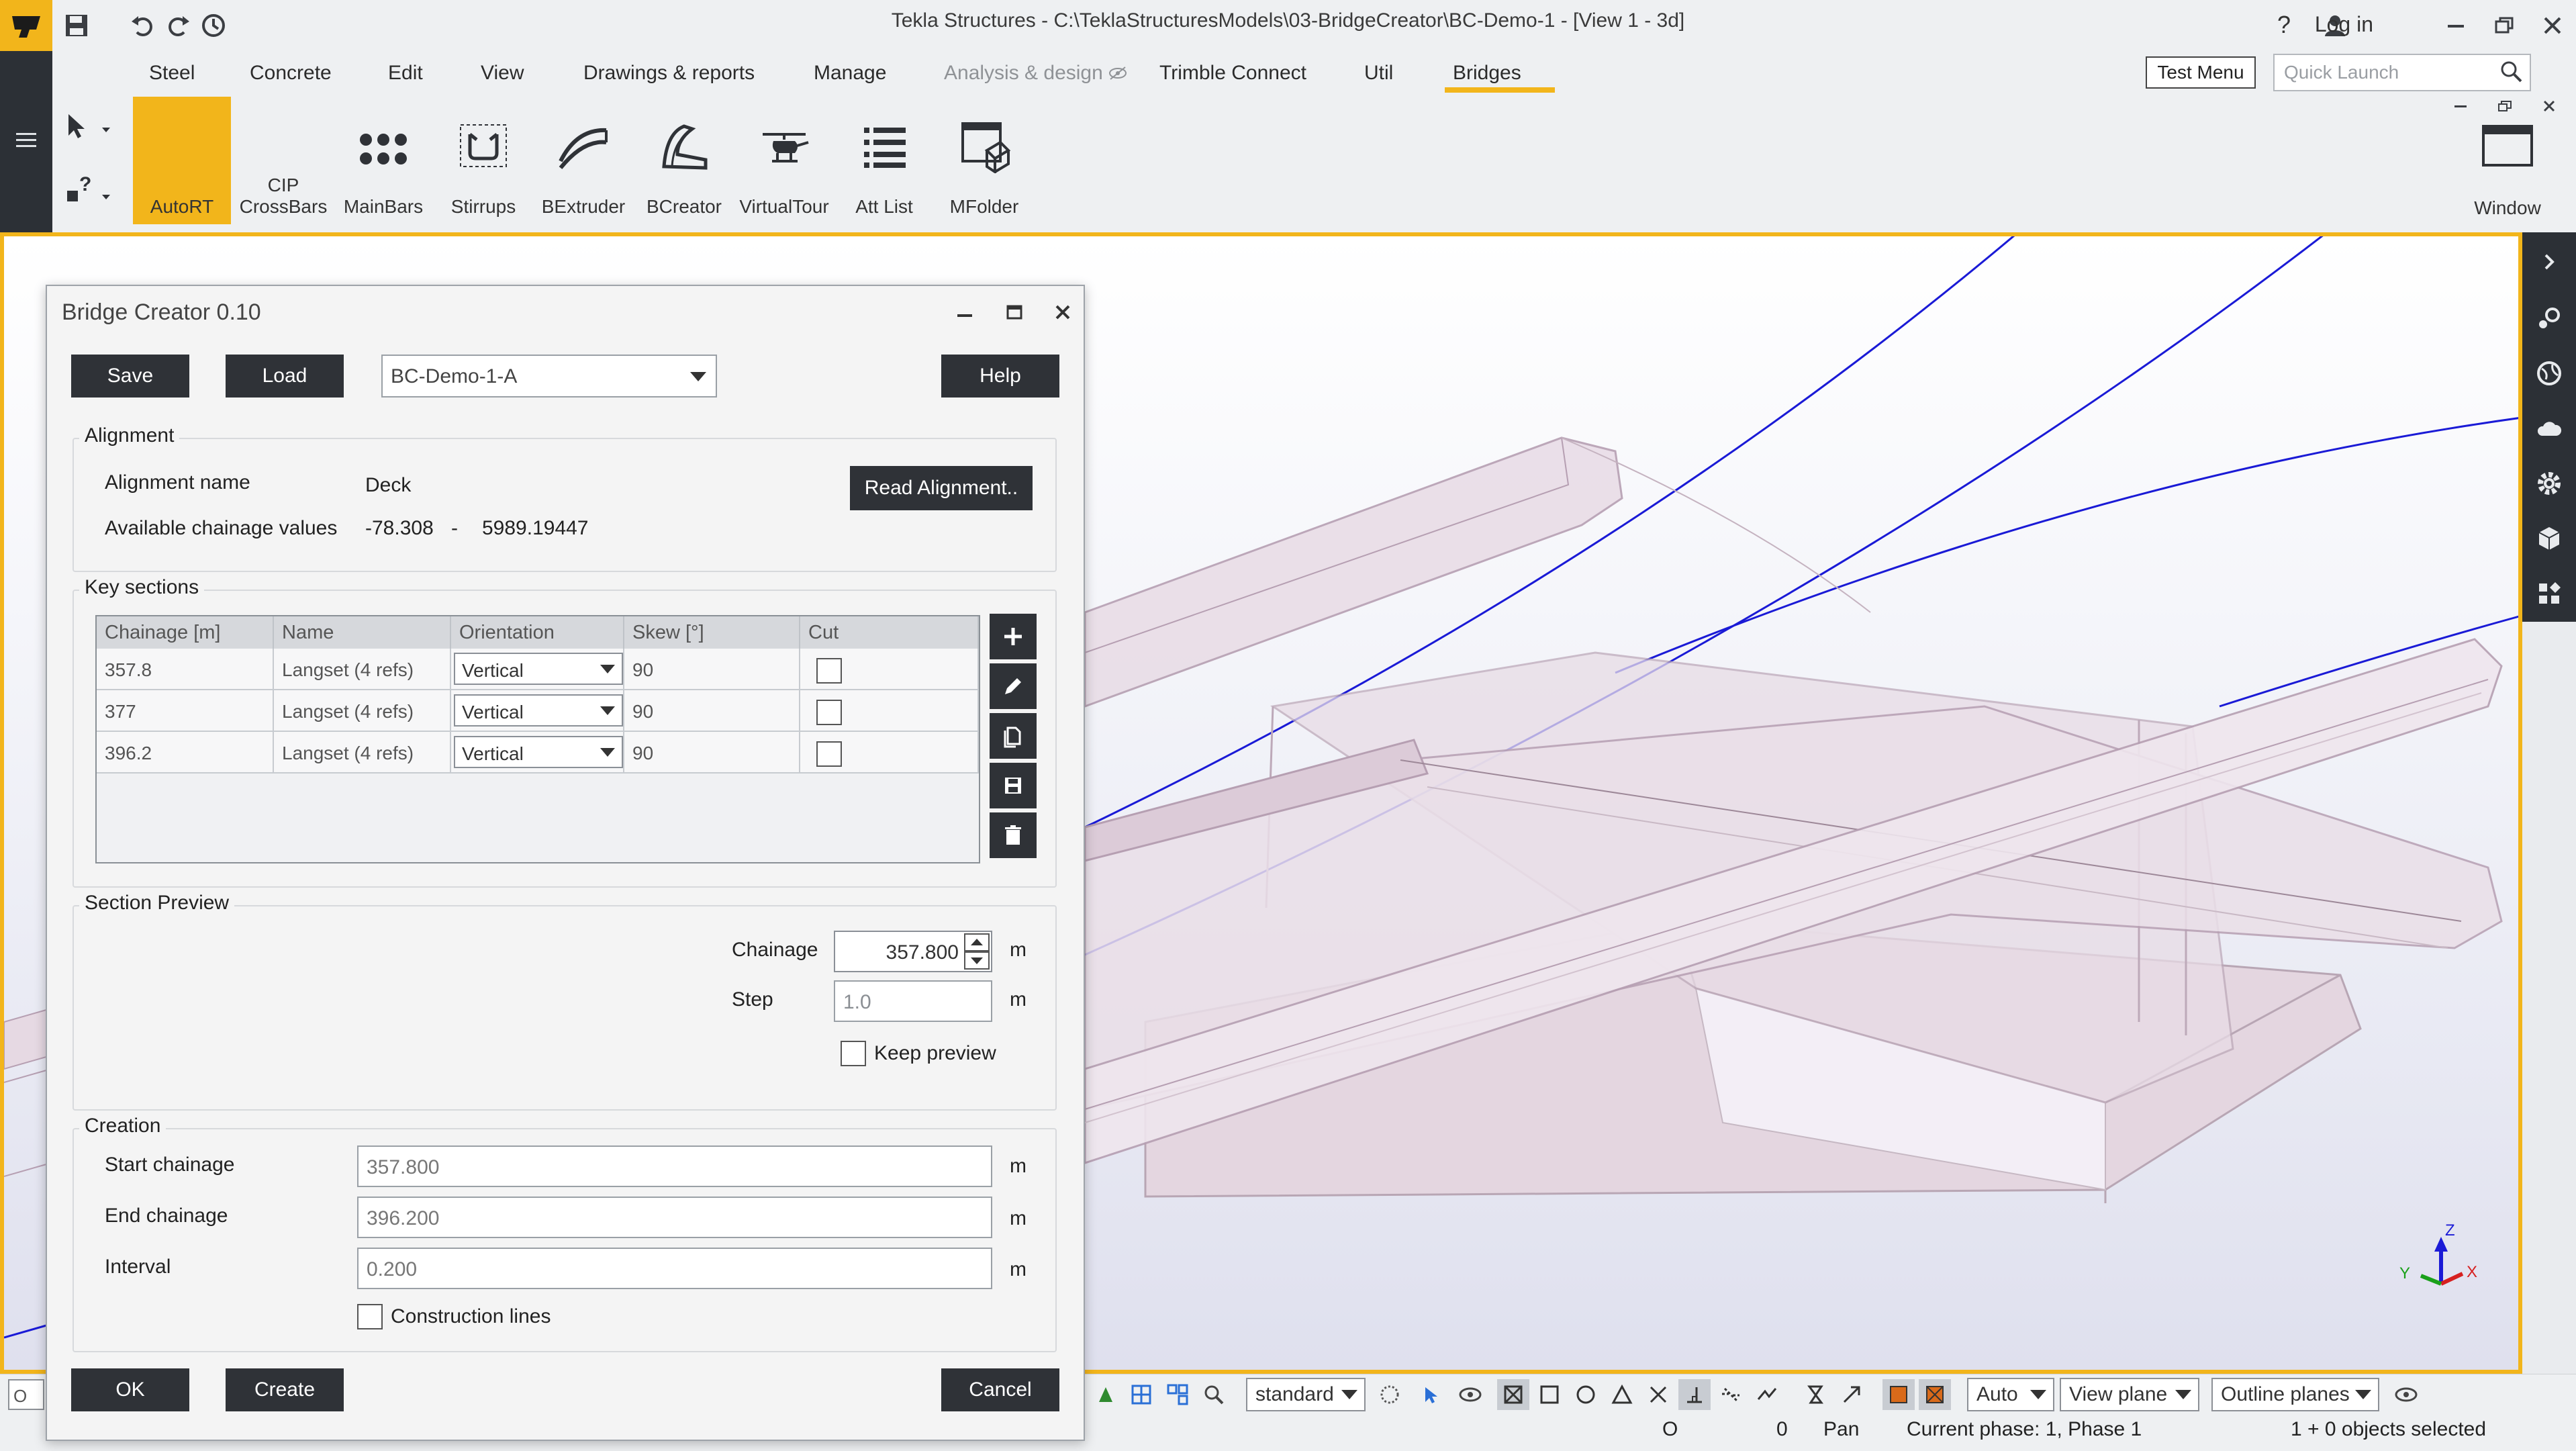 This screenshot has height=1451, width=2576. What do you see at coordinates (2344, 24) in the screenshot?
I see `login-link: Log in` at bounding box center [2344, 24].